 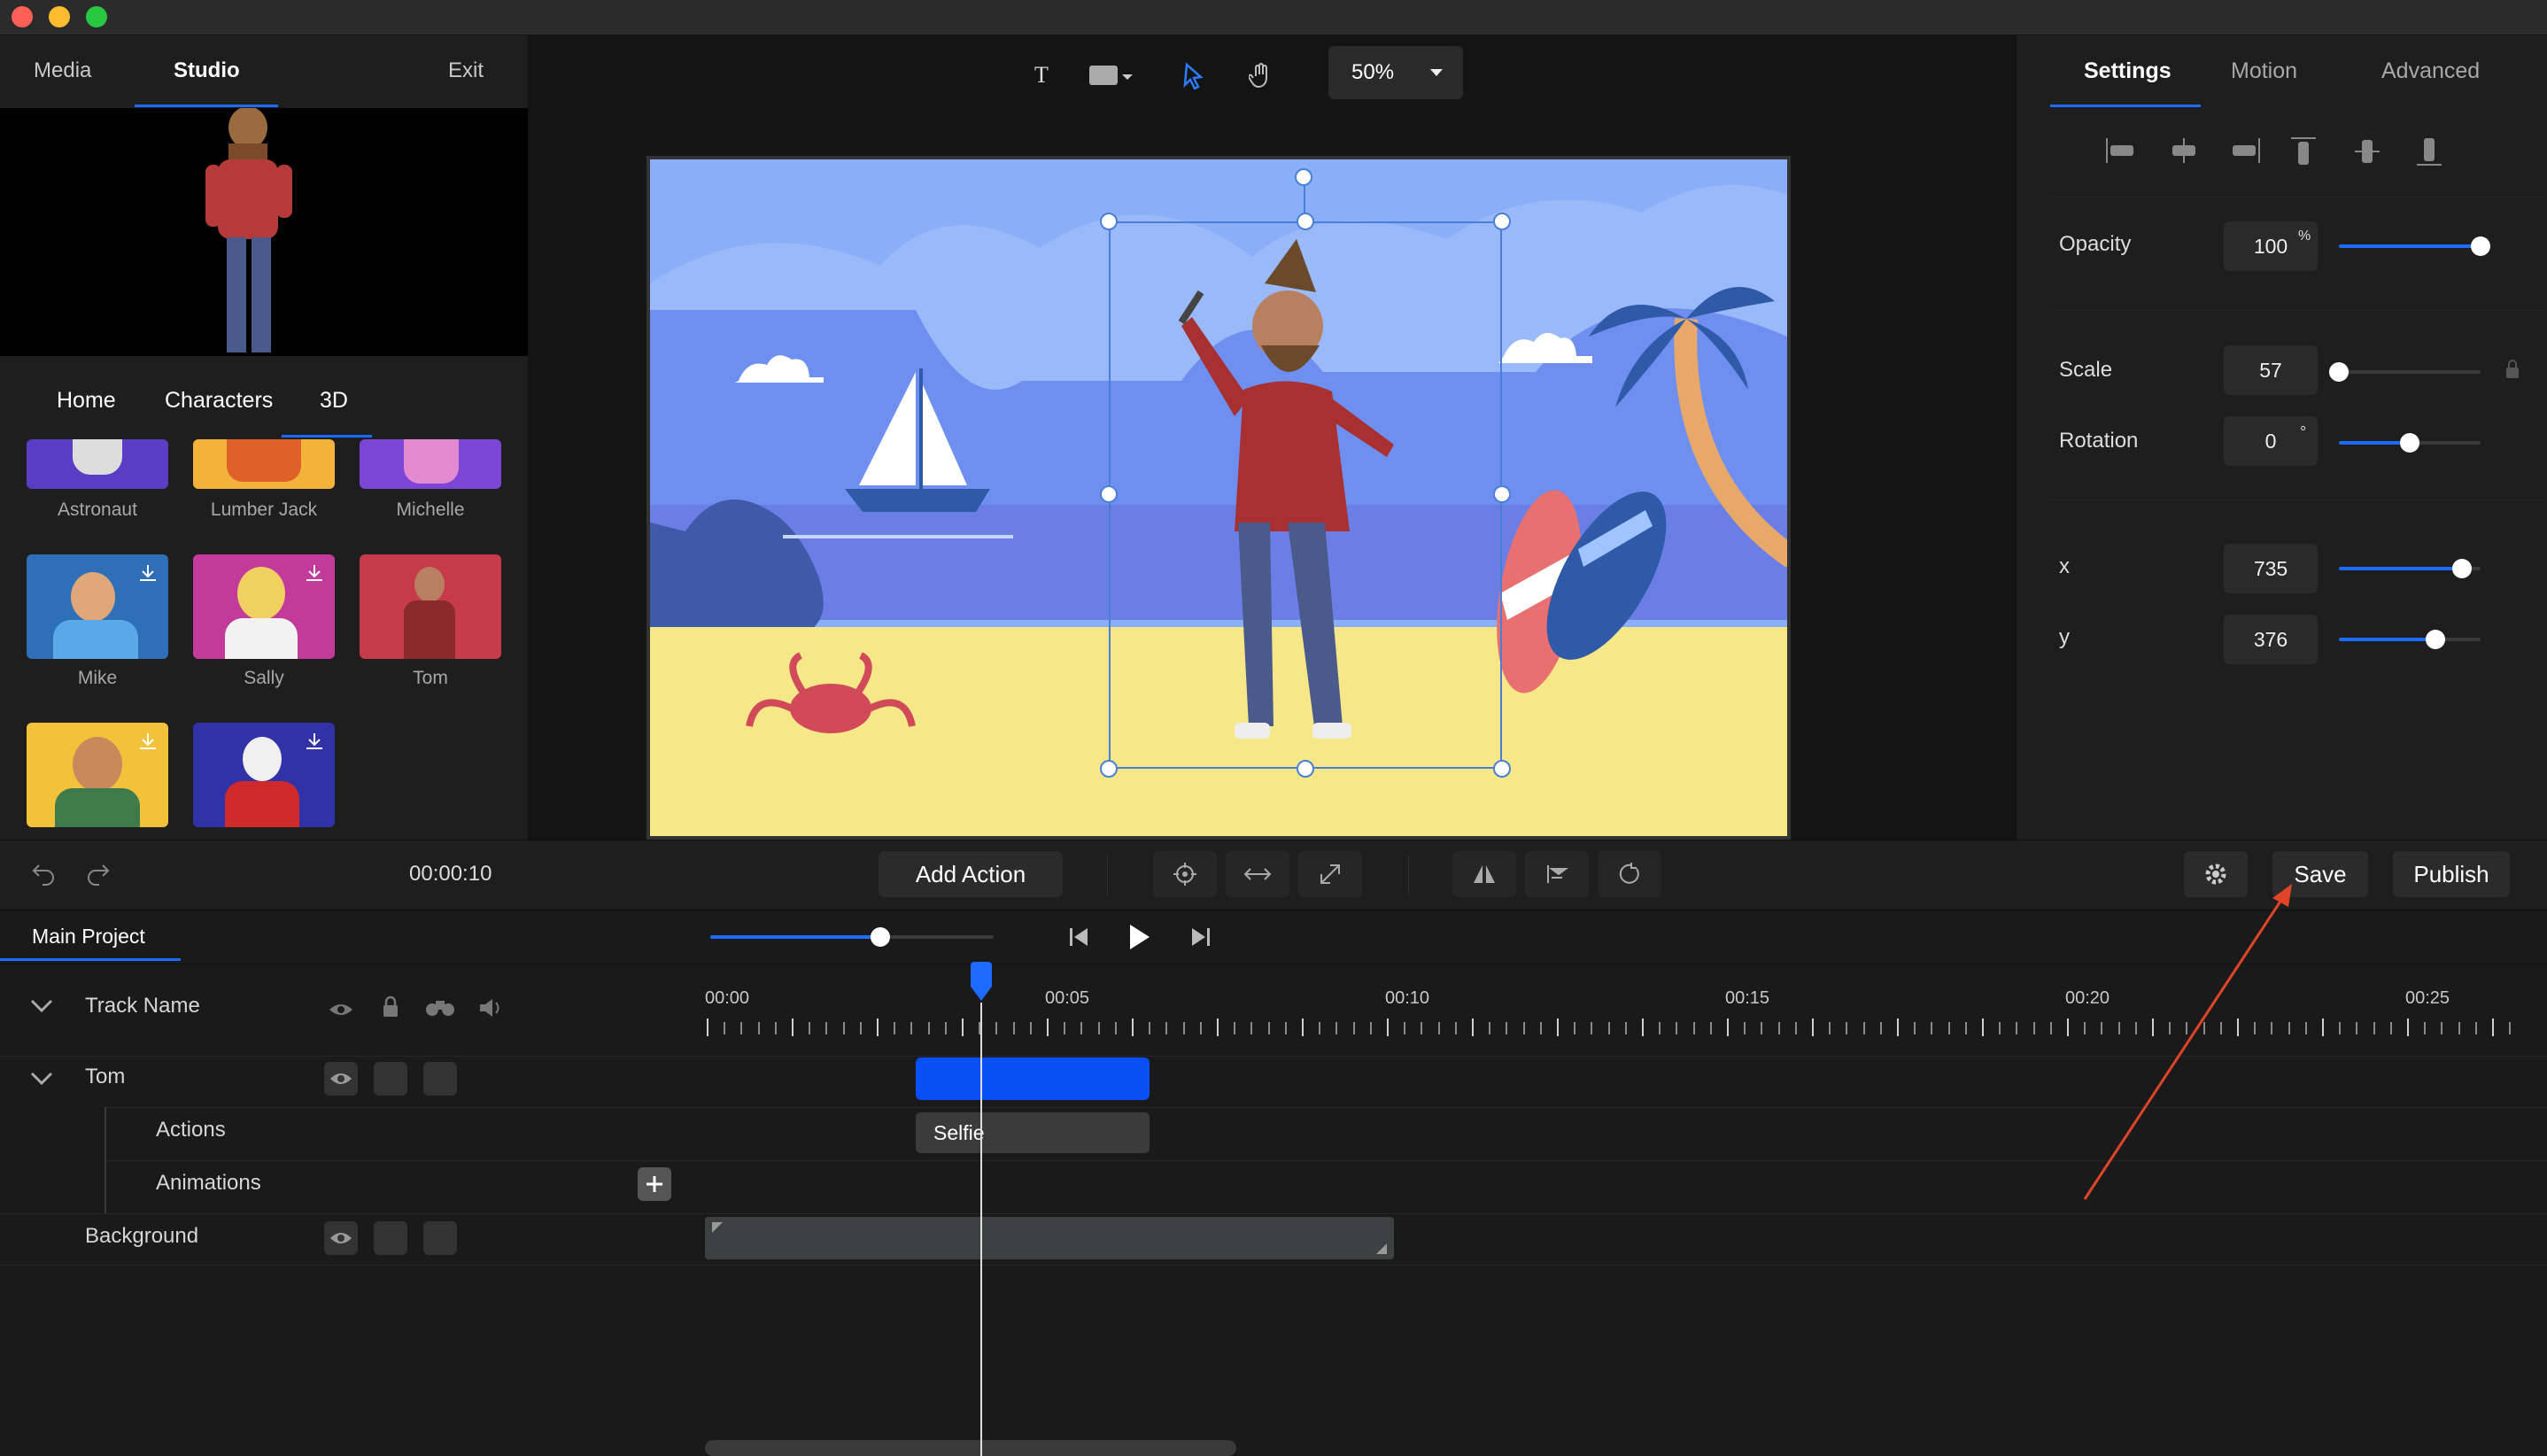 What do you see at coordinates (2120, 151) in the screenshot?
I see `align-left-icon` at bounding box center [2120, 151].